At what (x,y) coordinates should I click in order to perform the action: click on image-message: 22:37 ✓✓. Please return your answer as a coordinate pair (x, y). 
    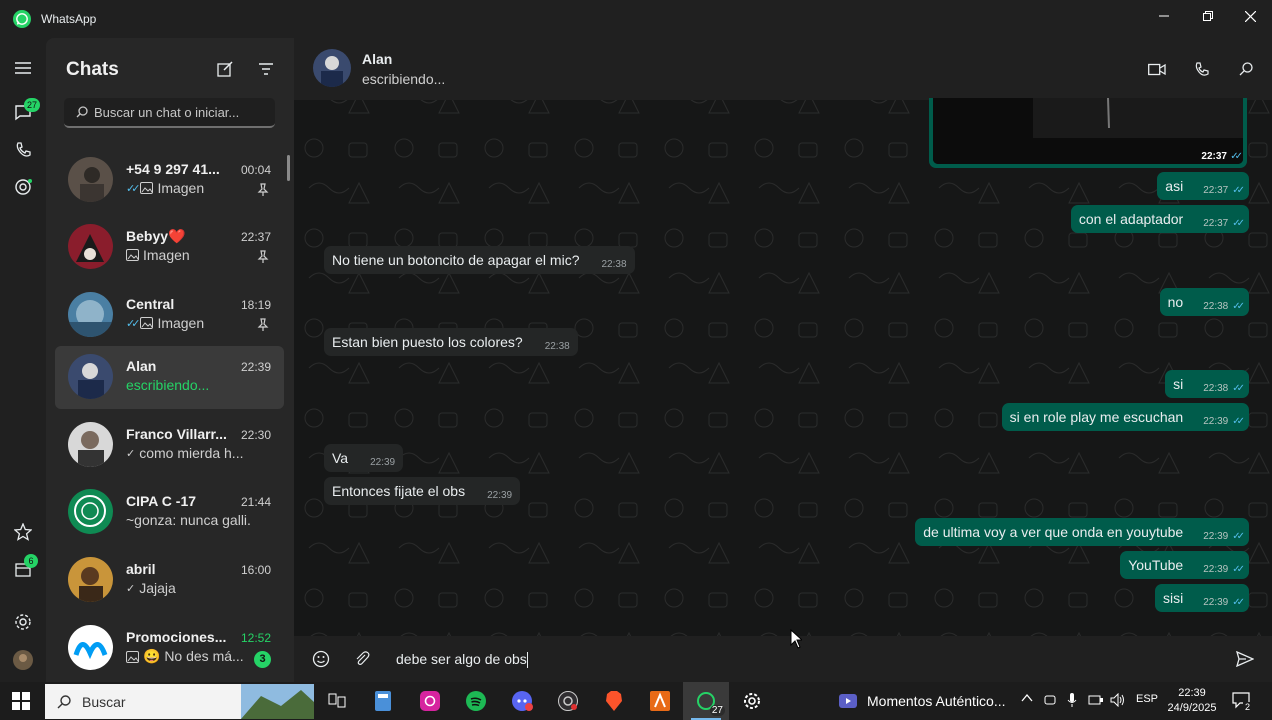
    Looking at the image, I should click on (1088, 133).